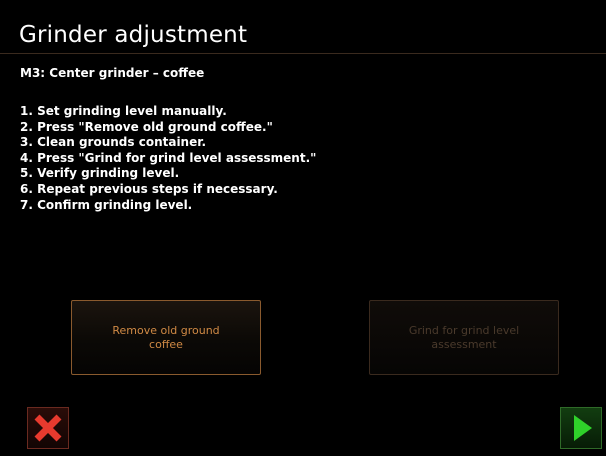 Image resolution: width=606 pixels, height=456 pixels. Describe the element at coordinates (303, 53) in the screenshot. I see `title-divider` at that location.